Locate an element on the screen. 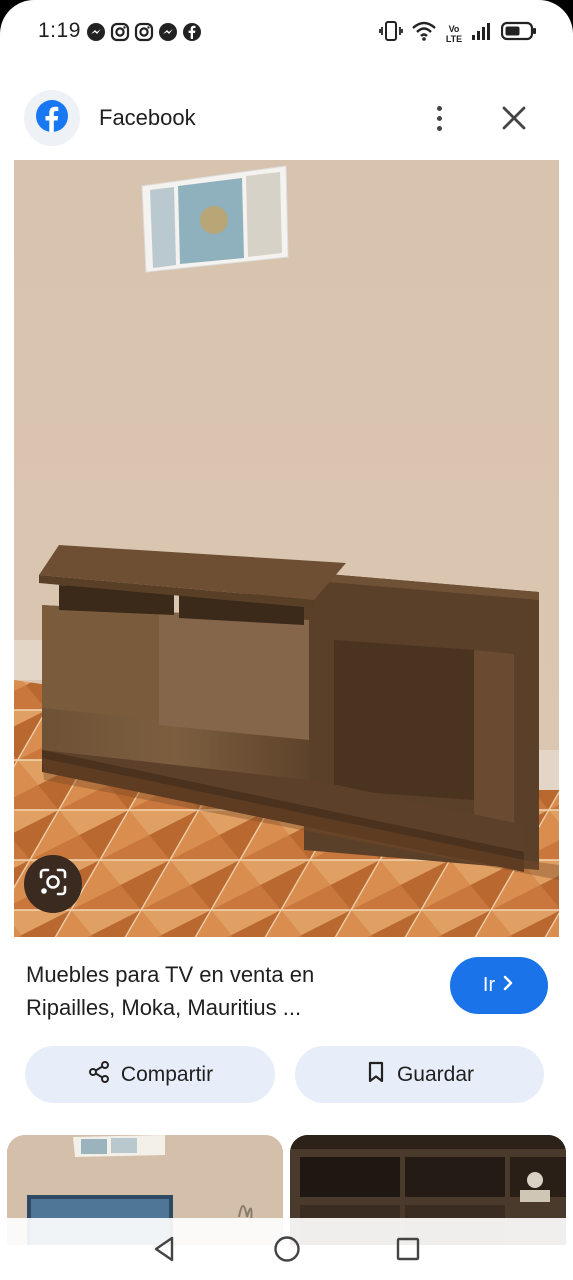 Image resolution: width=573 pixels, height=1280 pixels. status-time: 1:19 is located at coordinates (59, 30).